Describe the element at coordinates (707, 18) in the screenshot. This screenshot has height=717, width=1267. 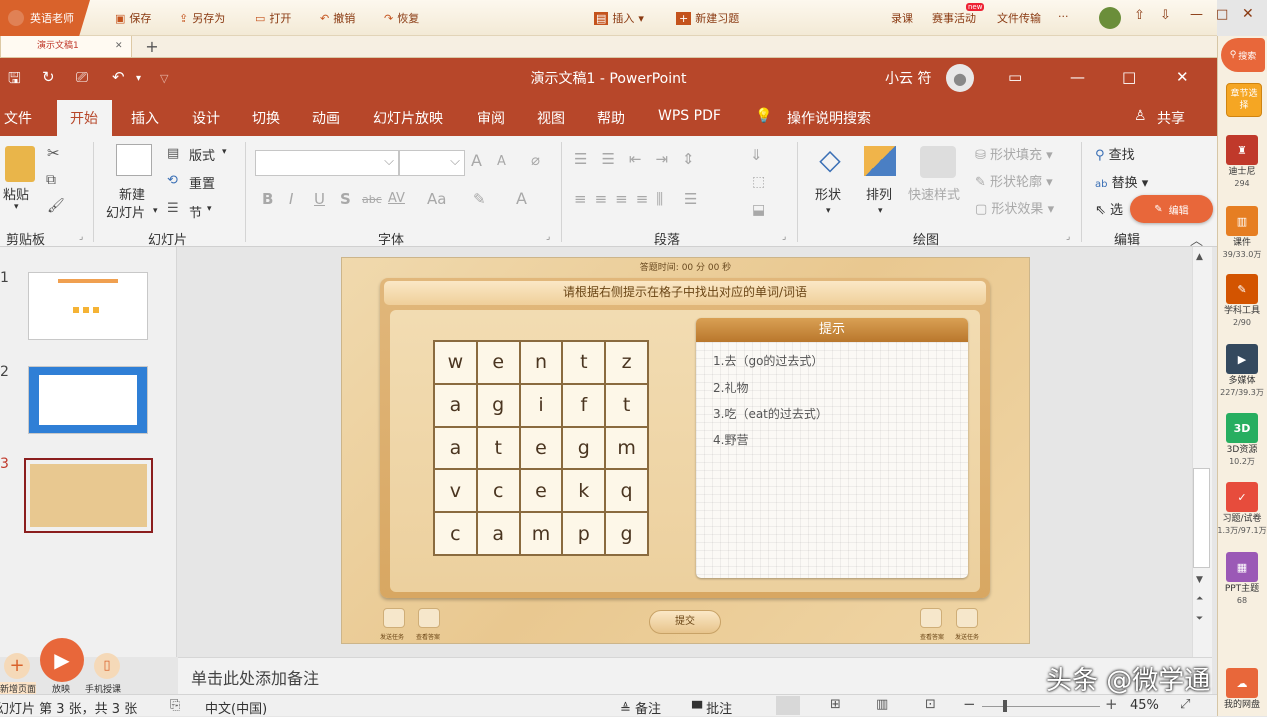
I see `host-new-exercise-button: + 新建习题` at that location.